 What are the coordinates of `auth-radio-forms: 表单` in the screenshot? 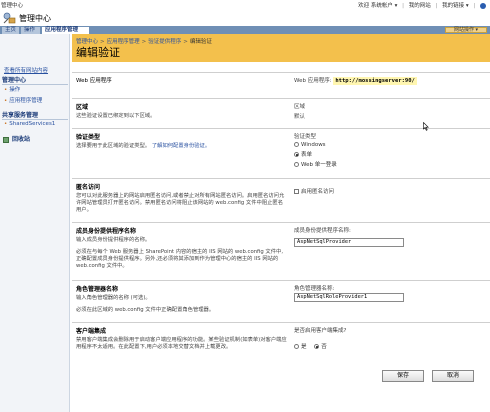 It's located at (392, 154).